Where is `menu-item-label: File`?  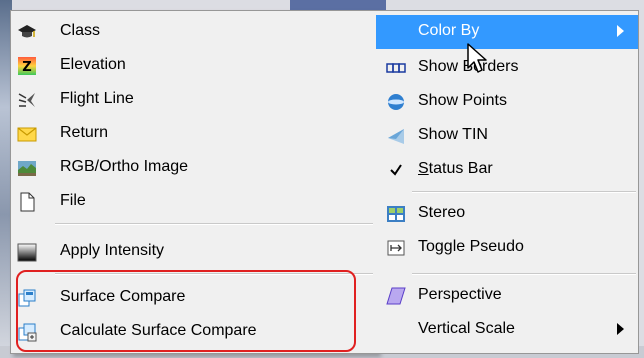 menu-item-label: File is located at coordinates (73, 200).